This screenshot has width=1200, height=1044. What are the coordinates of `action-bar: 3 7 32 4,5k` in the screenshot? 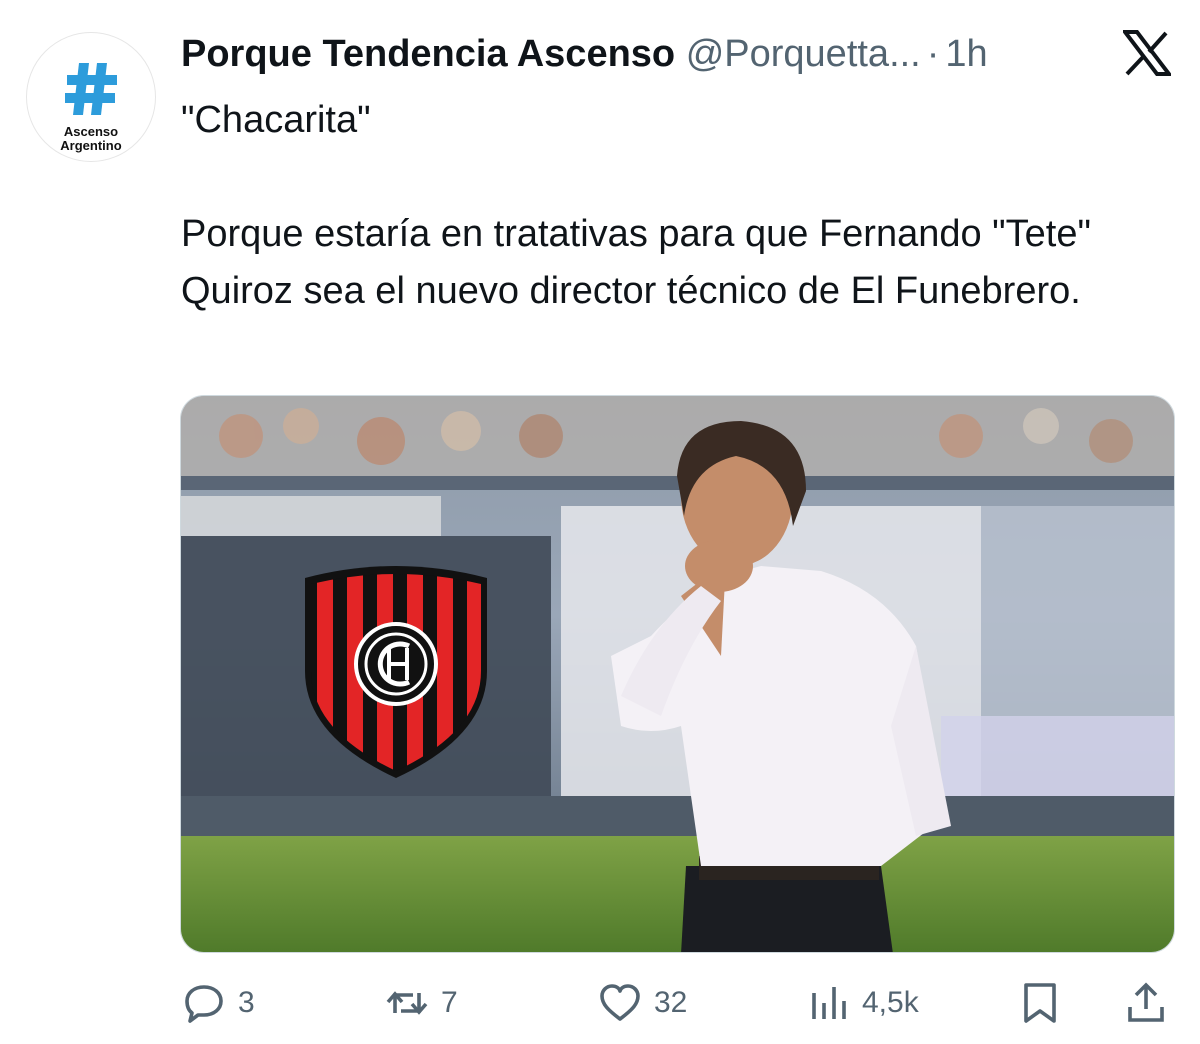 It's located at (600, 1003).